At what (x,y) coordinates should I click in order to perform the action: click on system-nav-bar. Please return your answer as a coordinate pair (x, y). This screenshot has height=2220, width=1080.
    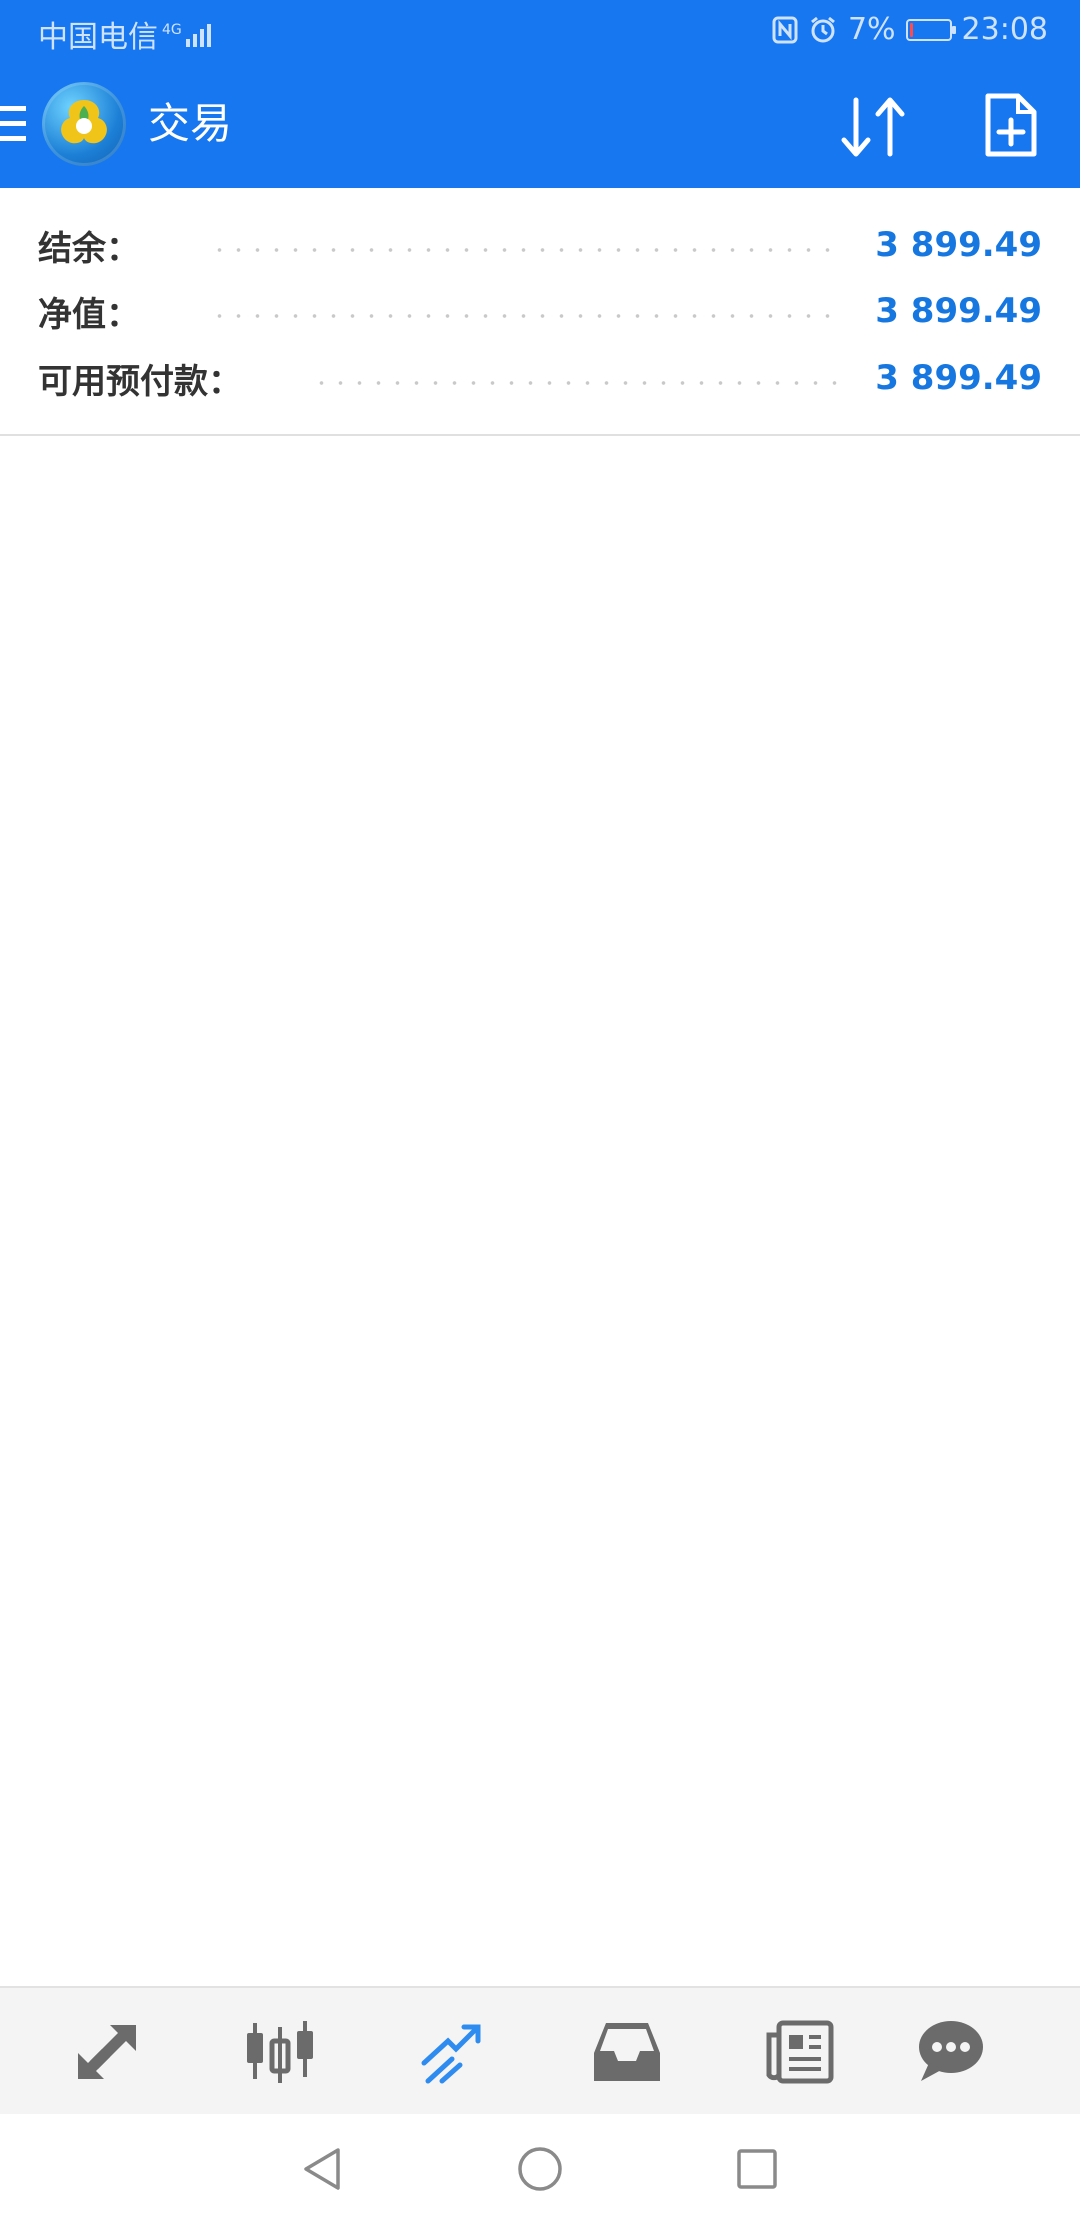
    Looking at the image, I should click on (540, 2167).